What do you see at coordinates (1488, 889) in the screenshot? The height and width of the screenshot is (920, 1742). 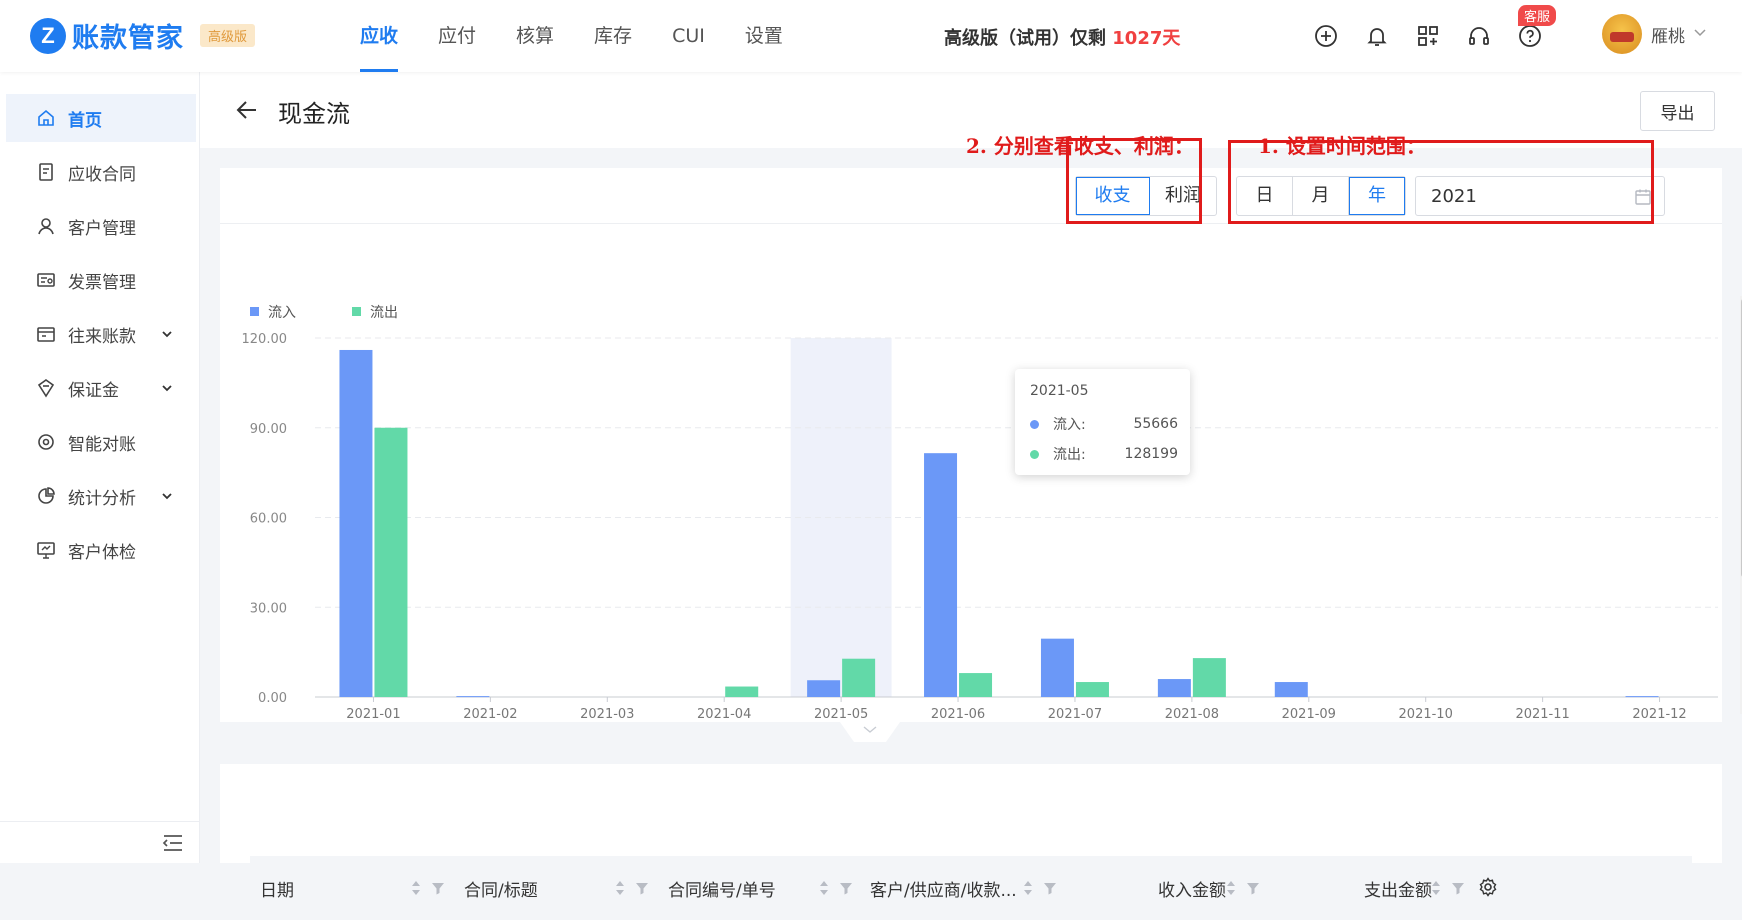 I see `gear-icon` at bounding box center [1488, 889].